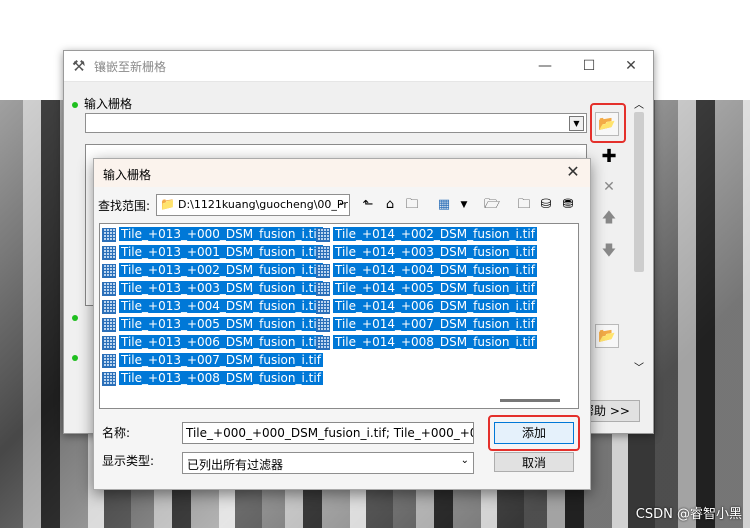 The height and width of the screenshot is (528, 750). What do you see at coordinates (639, 103) in the screenshot?
I see `scroll-up-icon: ︿` at bounding box center [639, 103].